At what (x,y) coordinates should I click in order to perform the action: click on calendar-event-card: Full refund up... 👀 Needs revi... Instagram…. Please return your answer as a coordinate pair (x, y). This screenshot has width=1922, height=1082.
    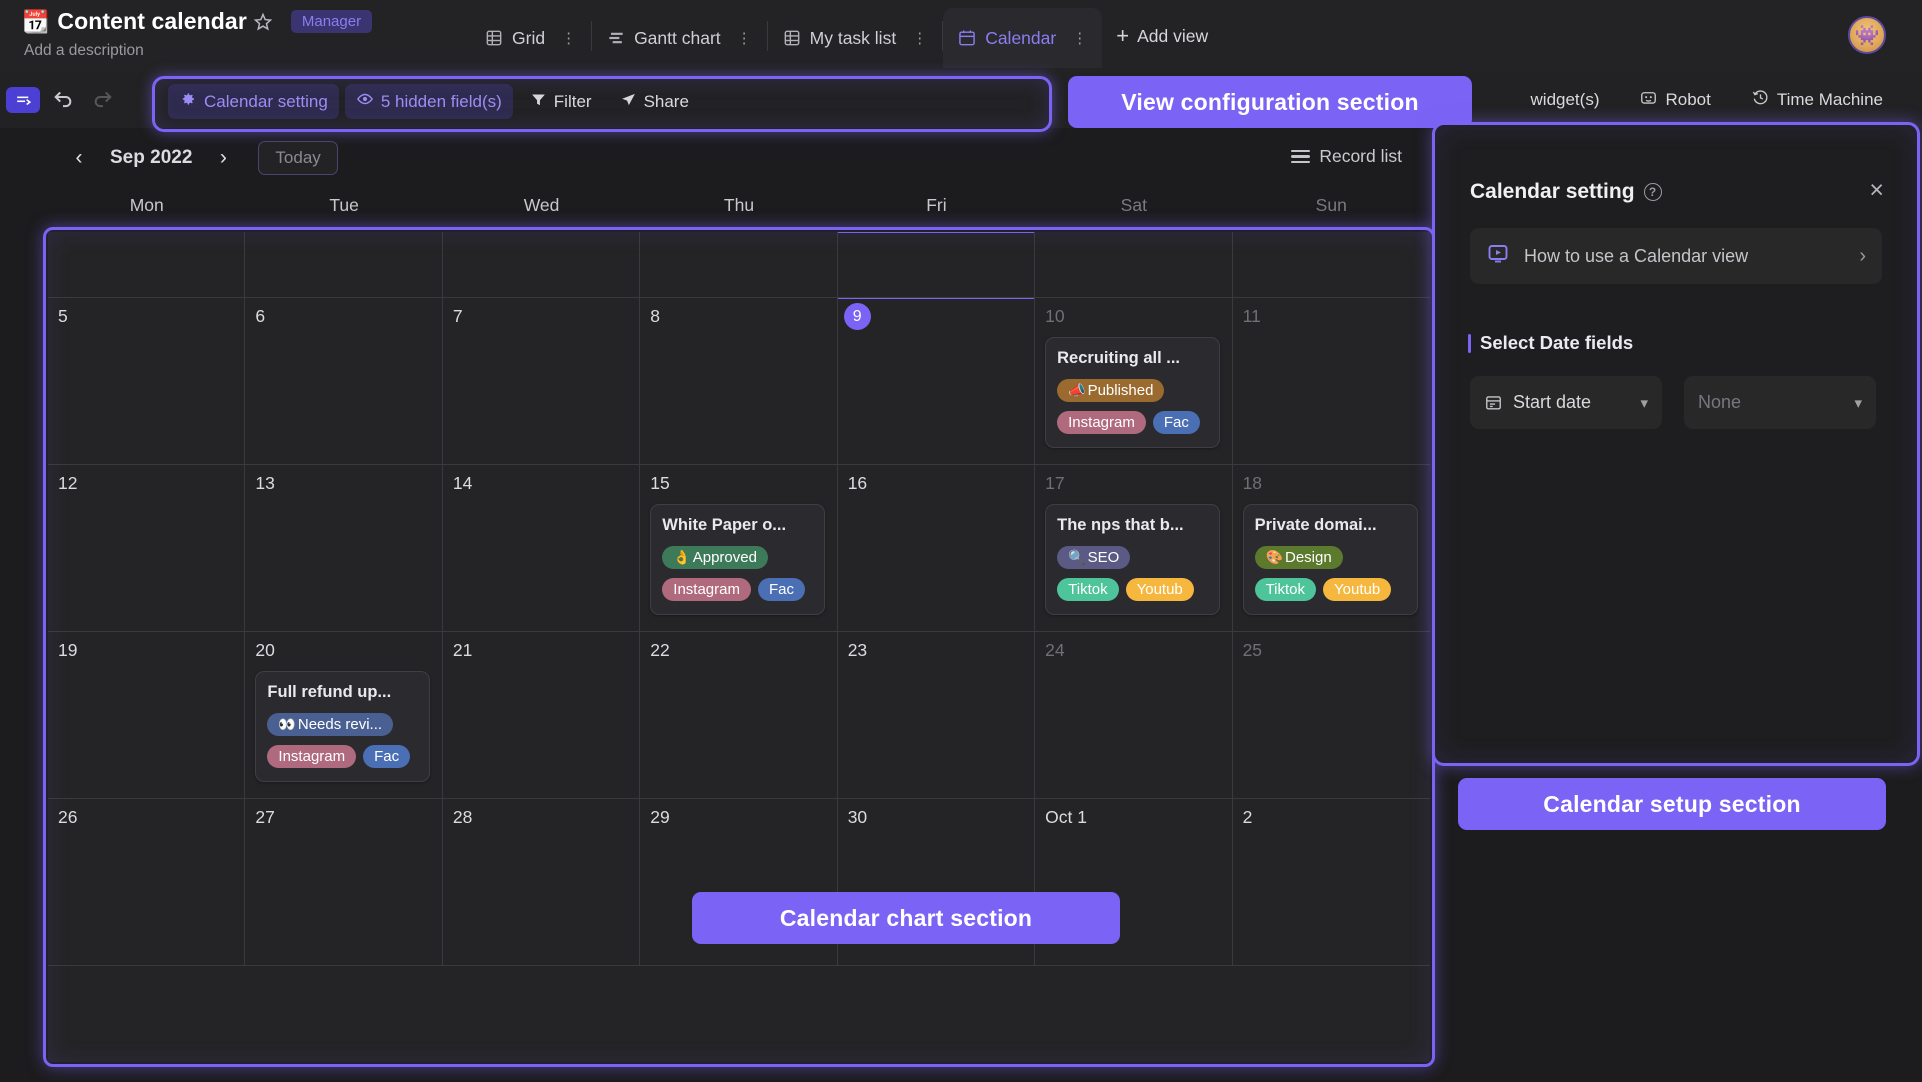
    Looking at the image, I should click on (343, 726).